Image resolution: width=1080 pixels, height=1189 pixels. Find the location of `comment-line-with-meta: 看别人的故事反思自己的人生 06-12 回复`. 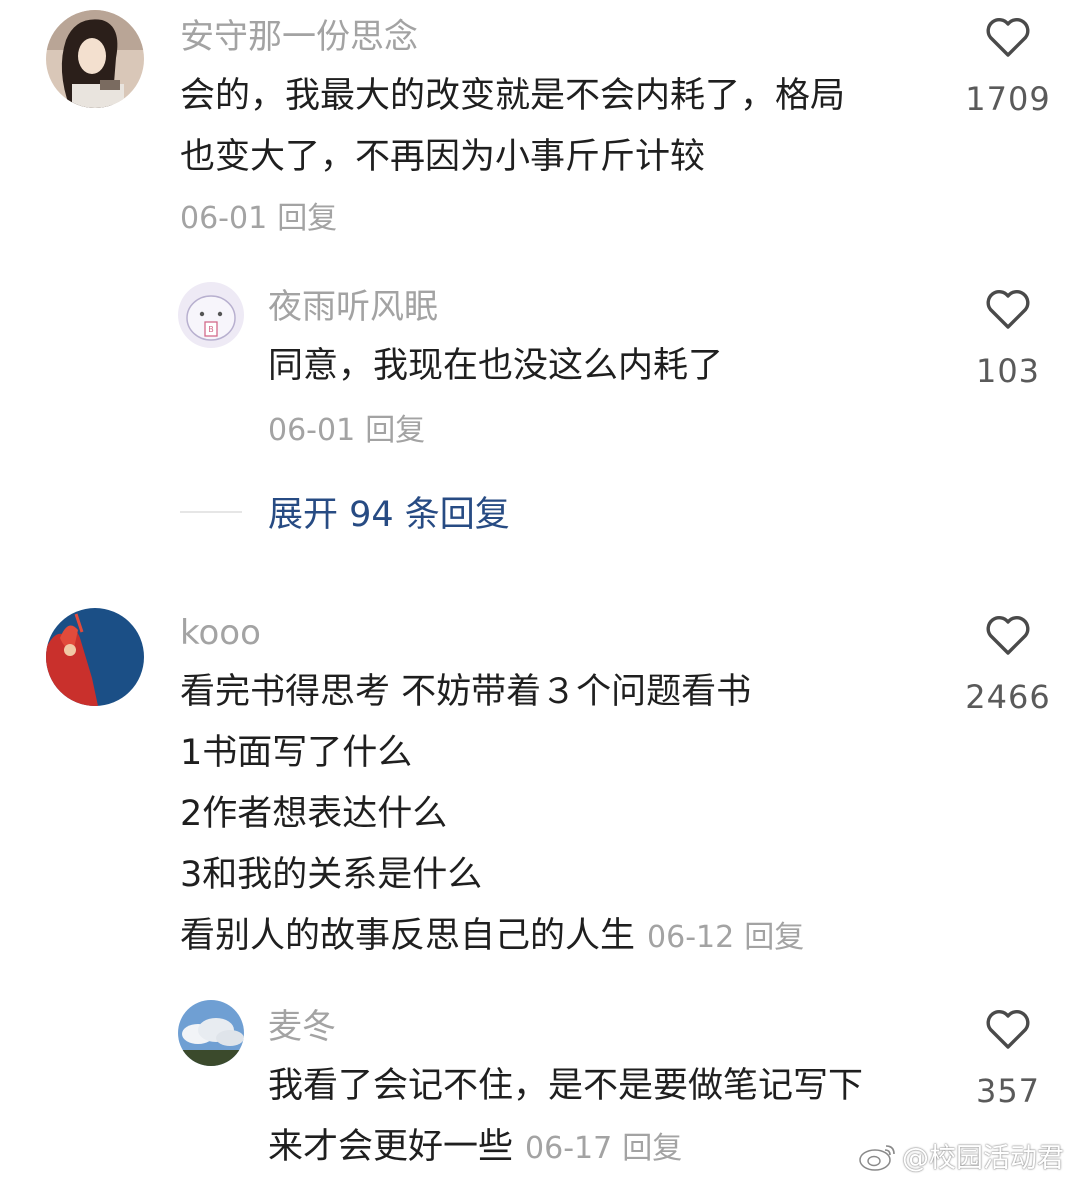

comment-line-with-meta: 看别人的故事反思自己的人生 06-12 回复 is located at coordinates (492, 937).